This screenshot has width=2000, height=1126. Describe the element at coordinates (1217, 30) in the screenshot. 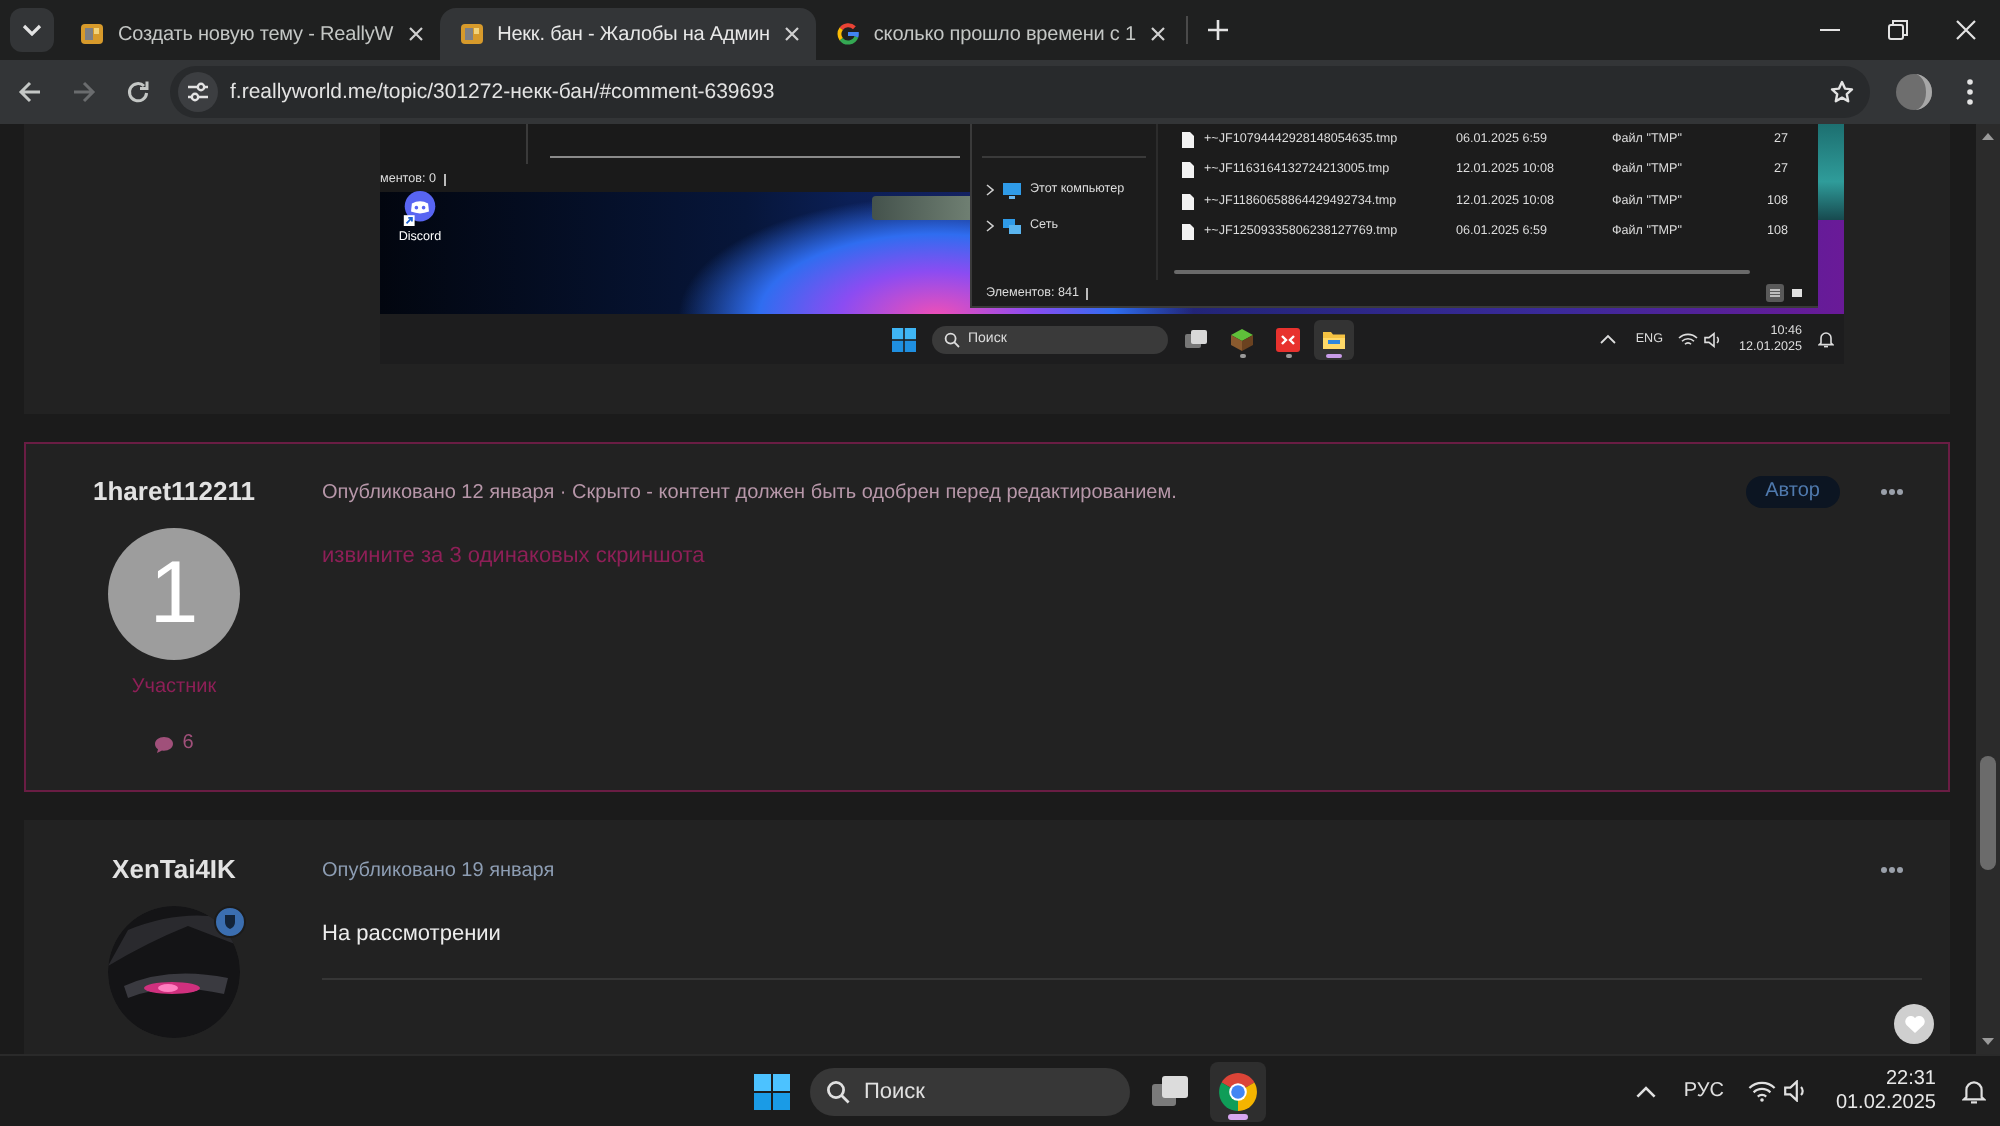

I see `new-tab-icon` at that location.